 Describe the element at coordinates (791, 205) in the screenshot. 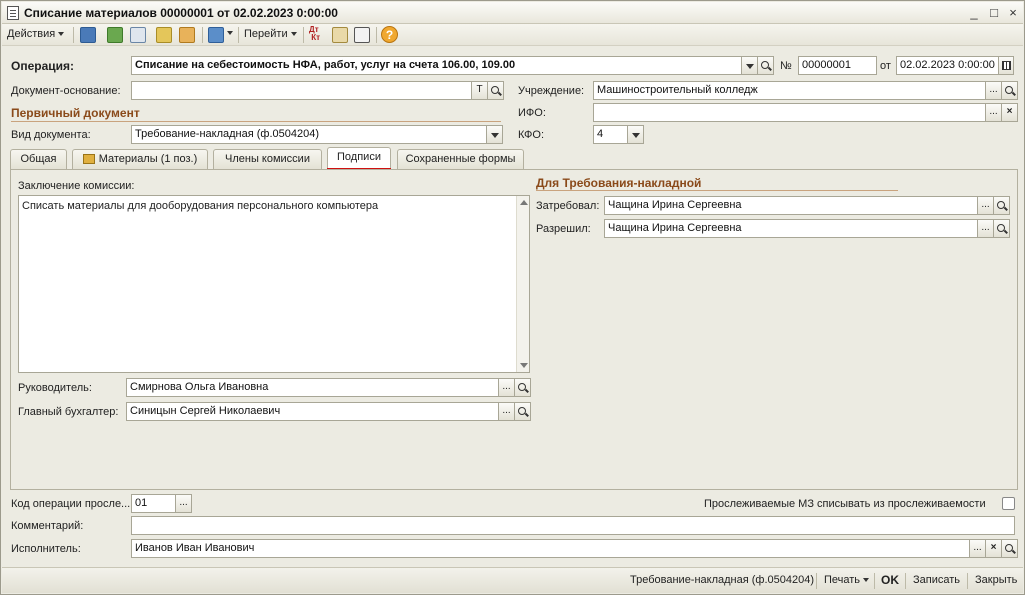

I see `requested-field: Чащина Ирина Сергеевна` at that location.